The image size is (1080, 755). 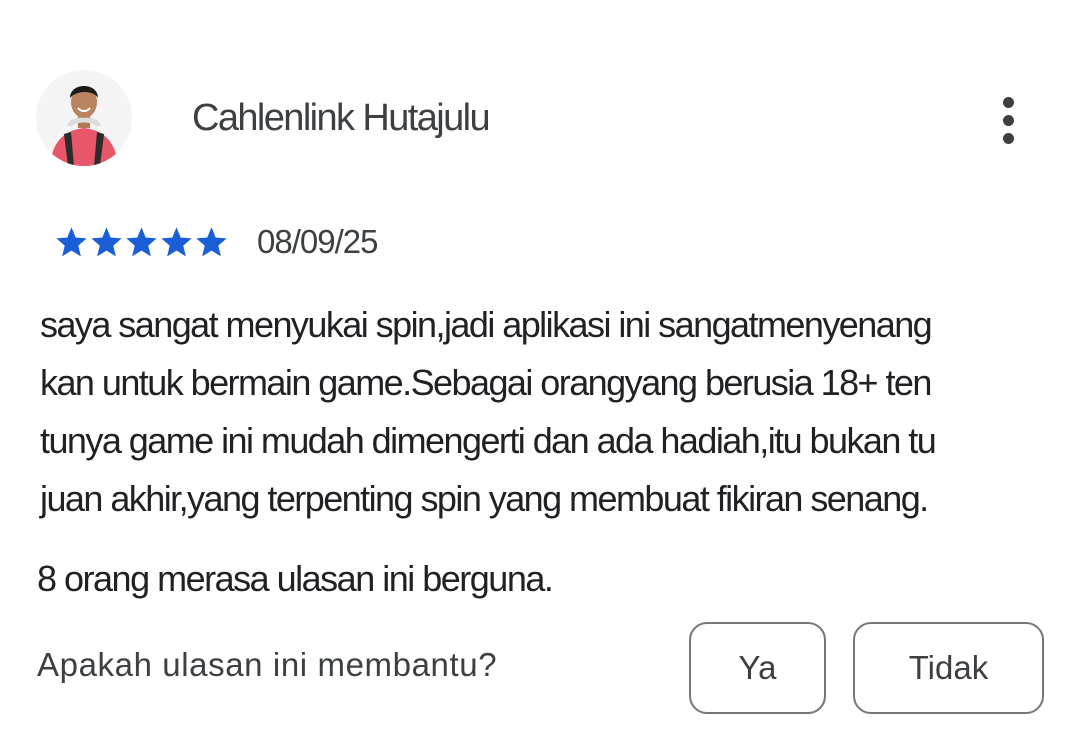 I want to click on reviewer-avatar-image, so click(x=84, y=118).